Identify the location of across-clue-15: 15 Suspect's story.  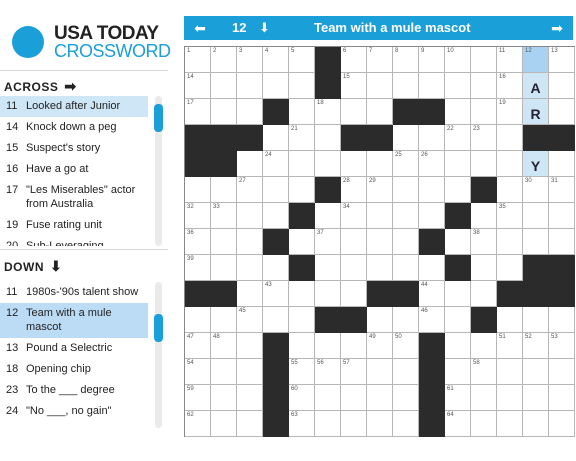
(74, 148).